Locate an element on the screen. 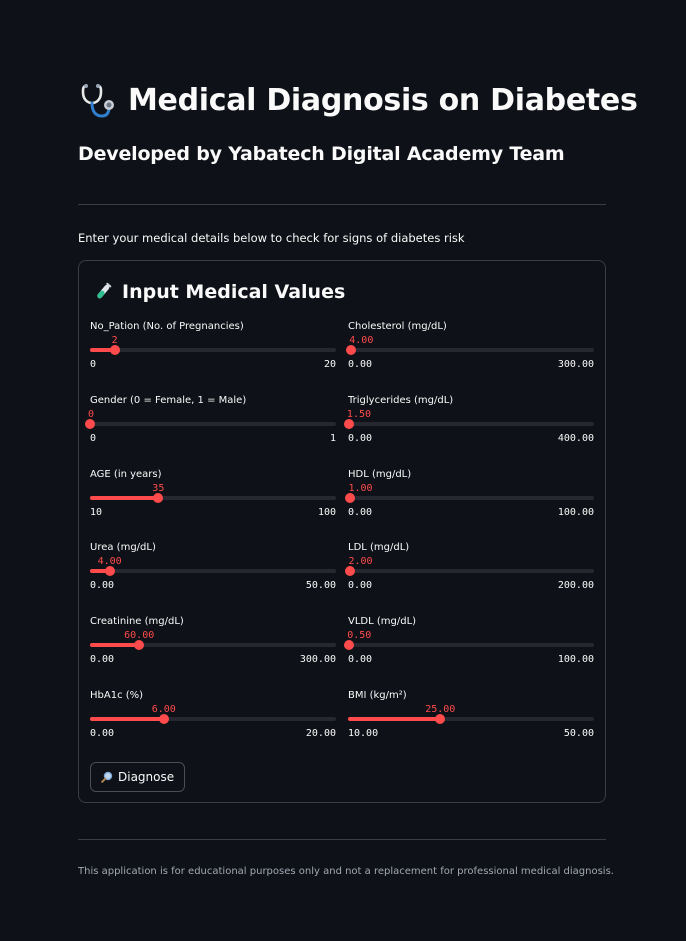  form-heading: Input Medical Values is located at coordinates (218, 292).